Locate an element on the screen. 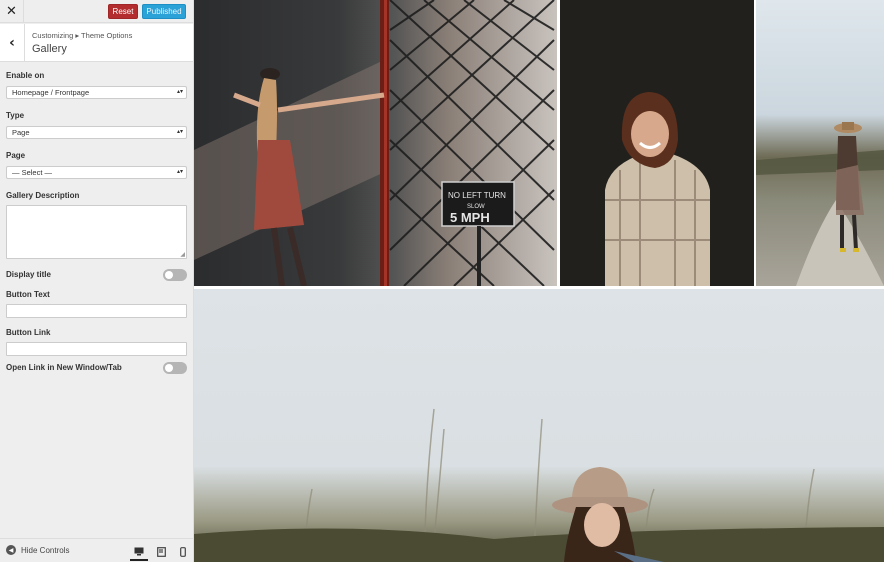 The image size is (884, 562). gallery-photo-woman-on-road is located at coordinates (820, 143).